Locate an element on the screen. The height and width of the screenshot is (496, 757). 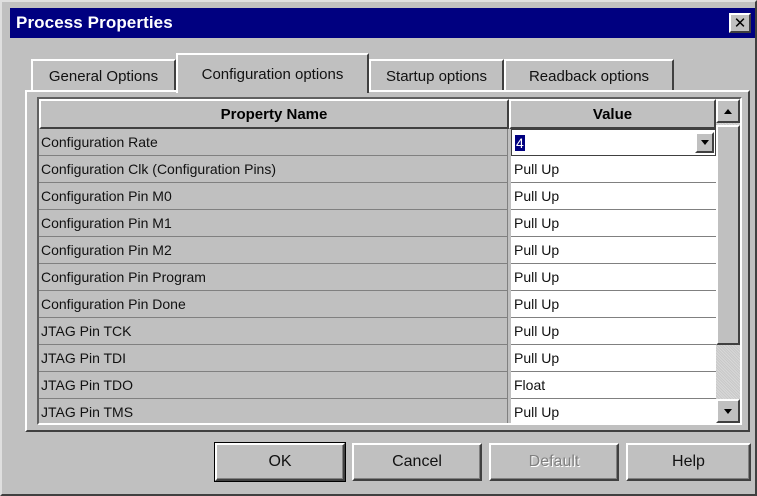
tab-configuration-options: Configuration options is located at coordinates (272, 73).